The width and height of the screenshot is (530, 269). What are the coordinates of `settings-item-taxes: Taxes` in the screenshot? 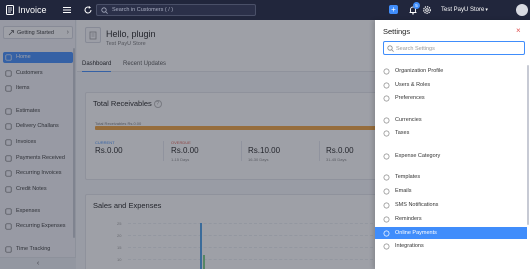 It's located at (451, 133).